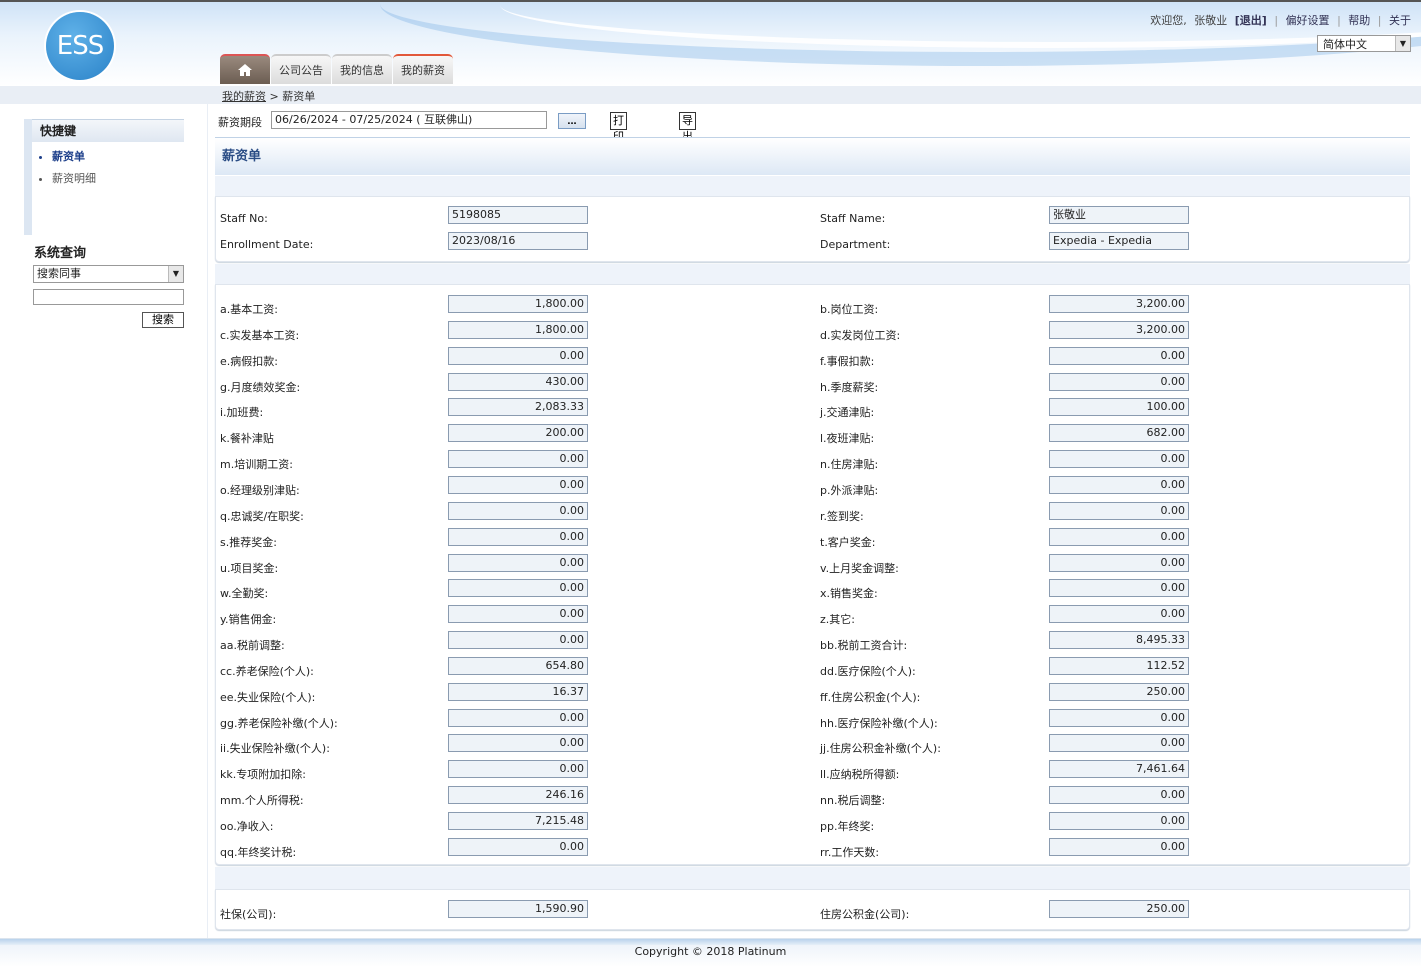  Describe the element at coordinates (849, 593) in the screenshot. I see `pay-item-label: x.销售奖金:` at that location.